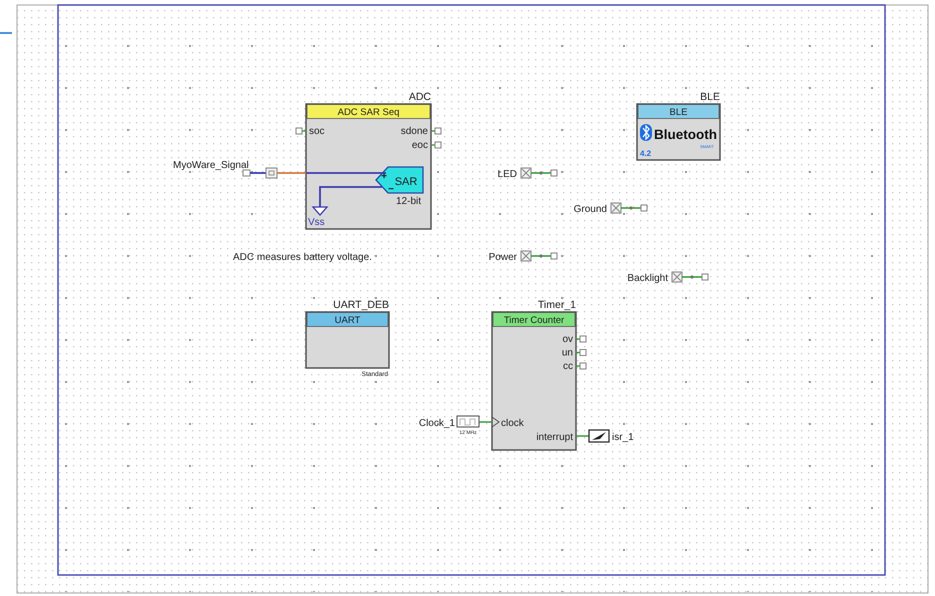 The height and width of the screenshot is (596, 935). Describe the element at coordinates (414, 131) in the screenshot. I see `pin-label: sdone` at that location.